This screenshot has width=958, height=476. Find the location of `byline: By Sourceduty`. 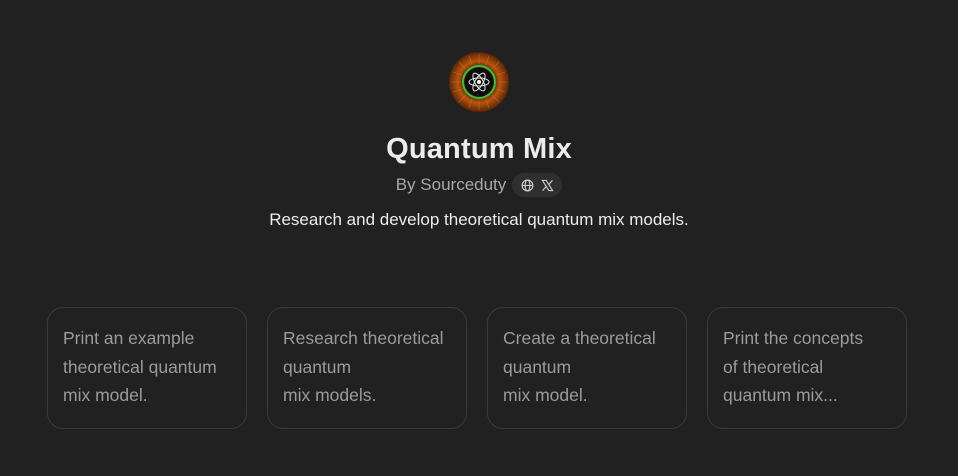

byline: By Sourceduty is located at coordinates (479, 185).